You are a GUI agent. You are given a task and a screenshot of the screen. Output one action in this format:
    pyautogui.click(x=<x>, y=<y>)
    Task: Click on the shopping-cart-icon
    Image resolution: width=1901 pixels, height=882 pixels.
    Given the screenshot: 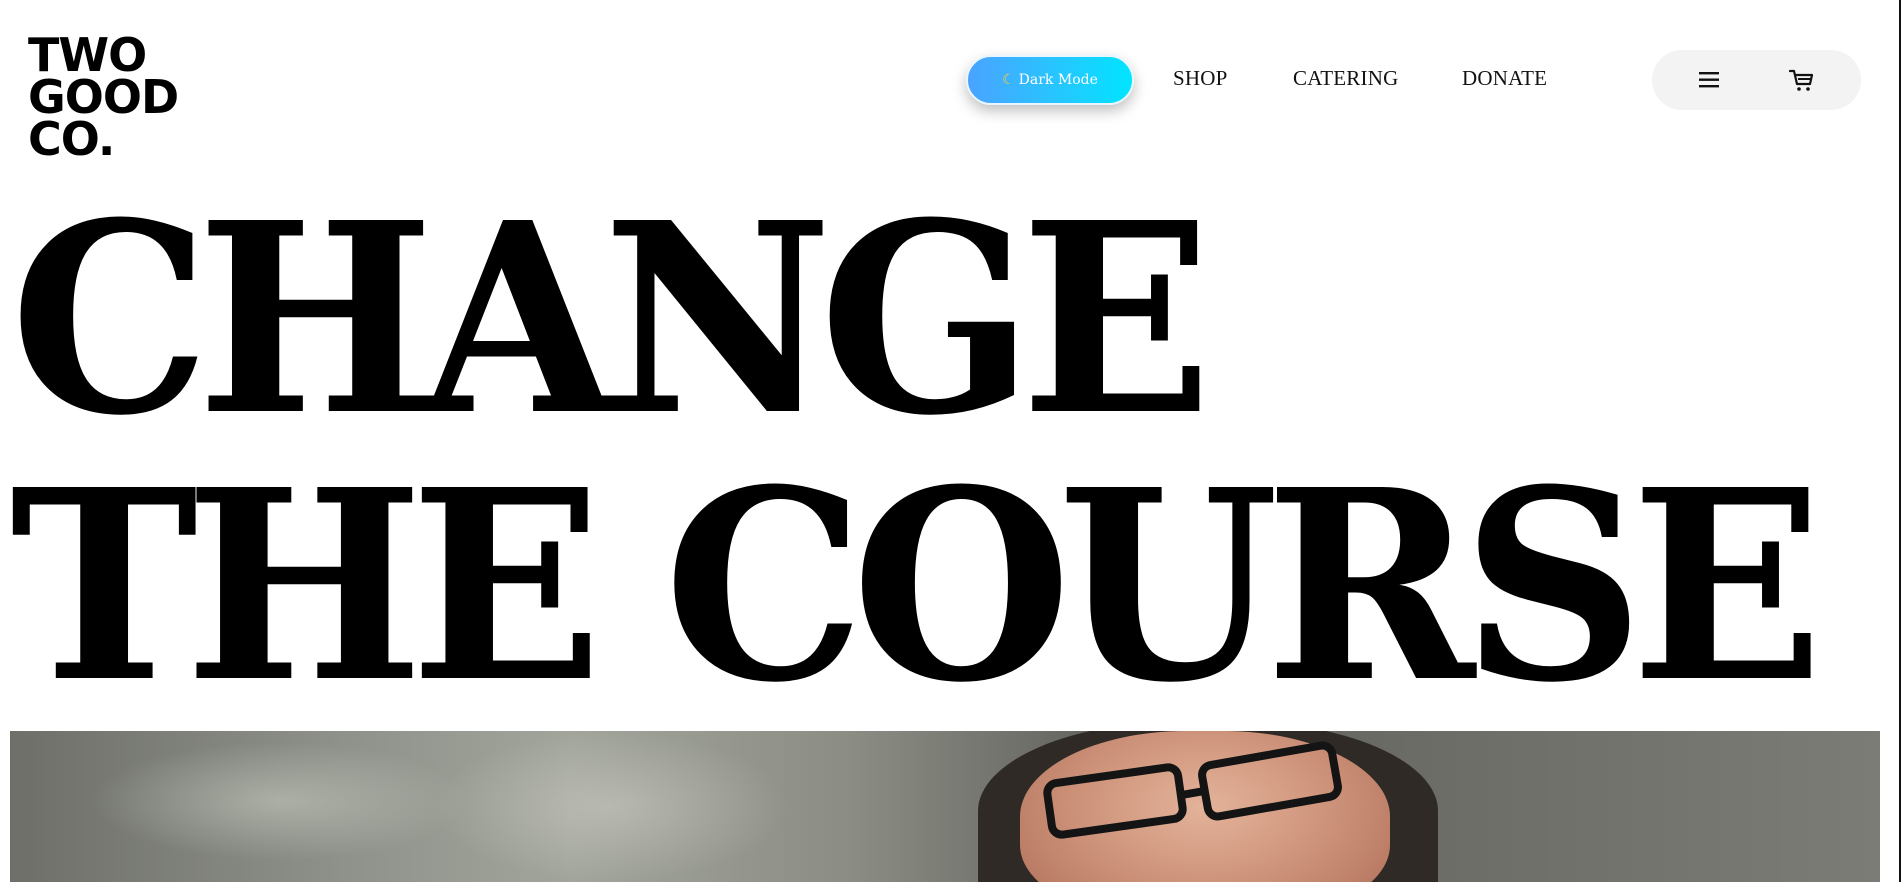 What is the action you would take?
    pyautogui.click(x=1802, y=80)
    